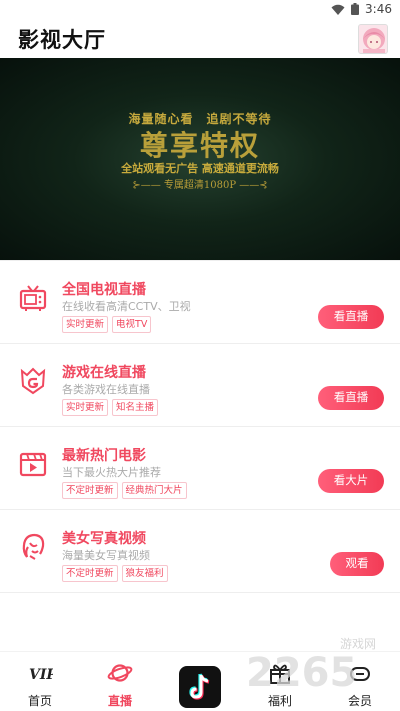 The width and height of the screenshot is (400, 711). Describe the element at coordinates (33, 381) in the screenshot. I see `game-shield-icon` at that location.